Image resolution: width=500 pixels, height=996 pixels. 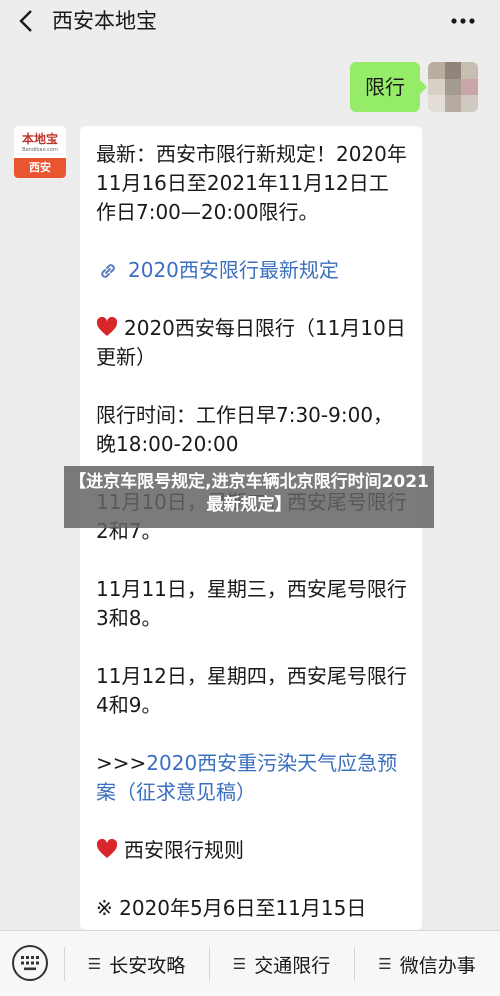 I want to click on daily-restriction-label: 2020西安每日限行（11月10日更新）, so click(x=251, y=342).